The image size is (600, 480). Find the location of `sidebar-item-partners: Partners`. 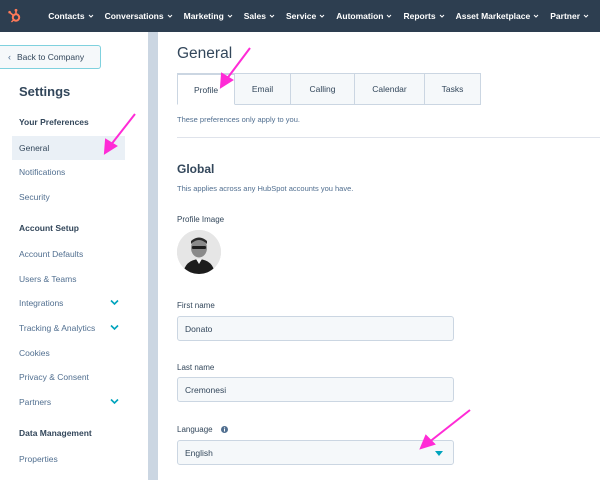

sidebar-item-partners: Partners is located at coordinates (68, 402).